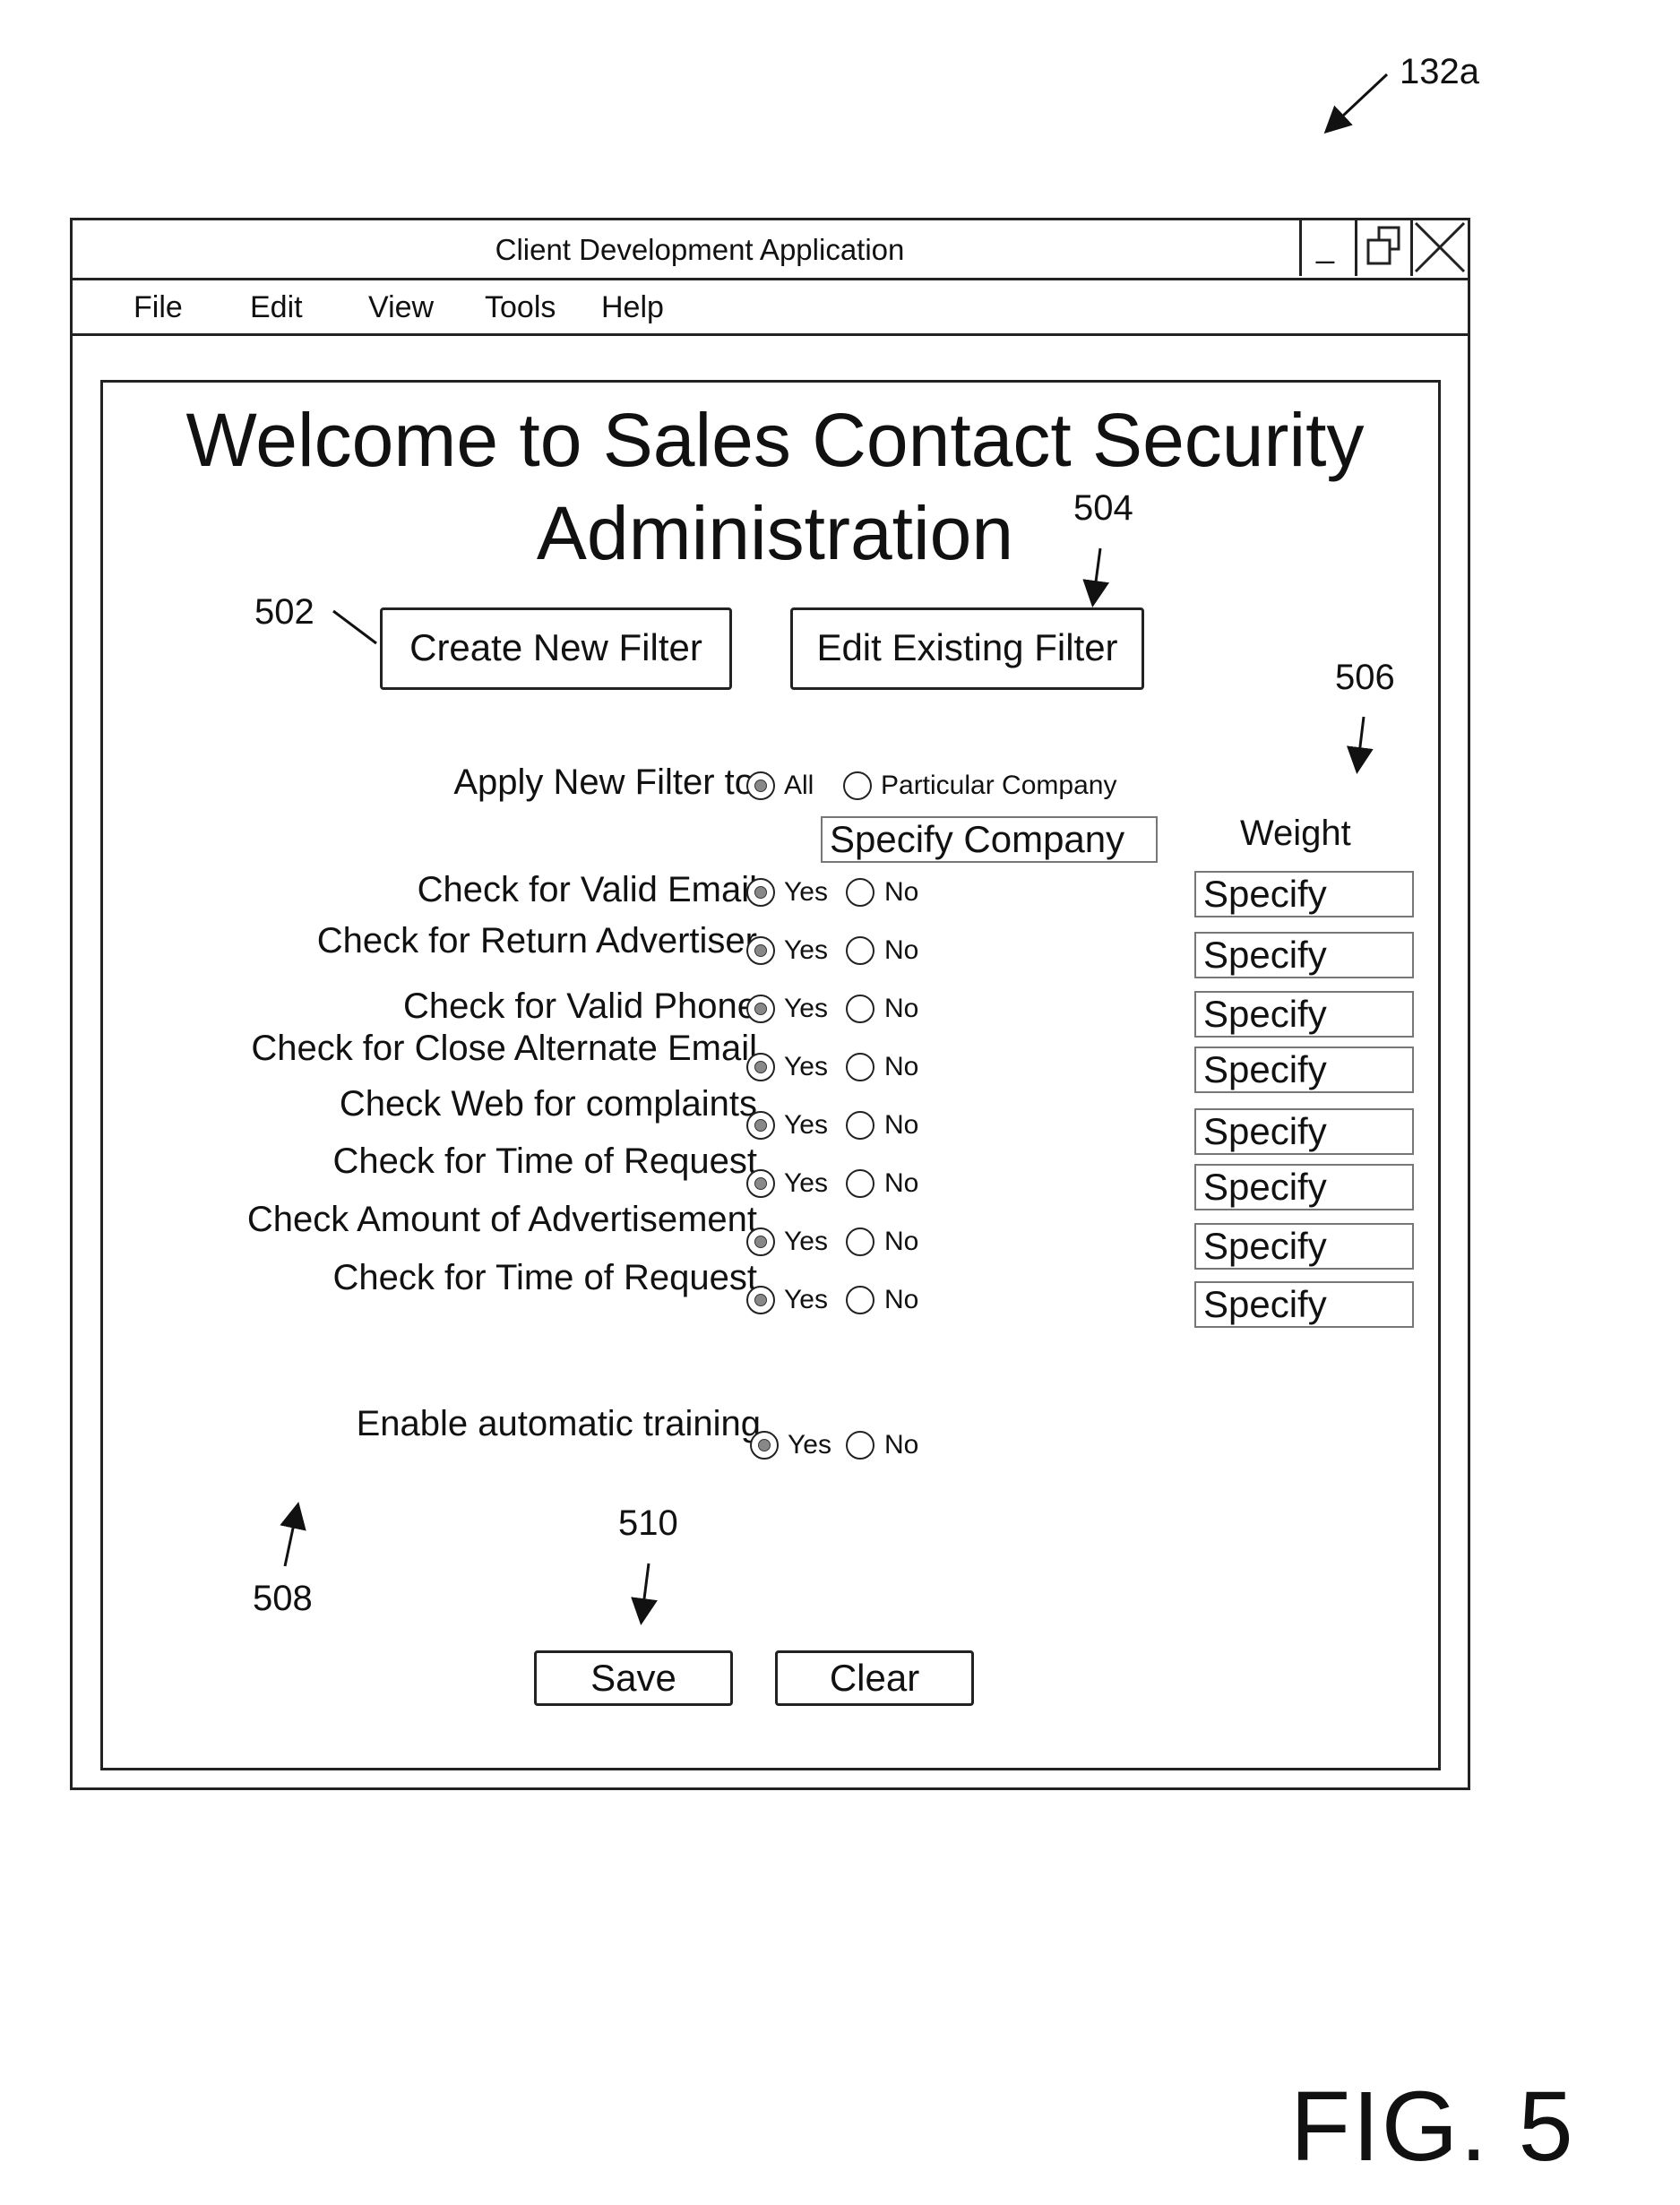 The width and height of the screenshot is (1680, 2205). I want to click on menu-bar: File Edit View Tools Help, so click(771, 307).